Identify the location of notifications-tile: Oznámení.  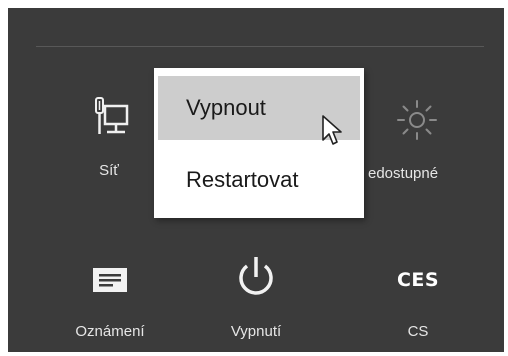
(110, 296).